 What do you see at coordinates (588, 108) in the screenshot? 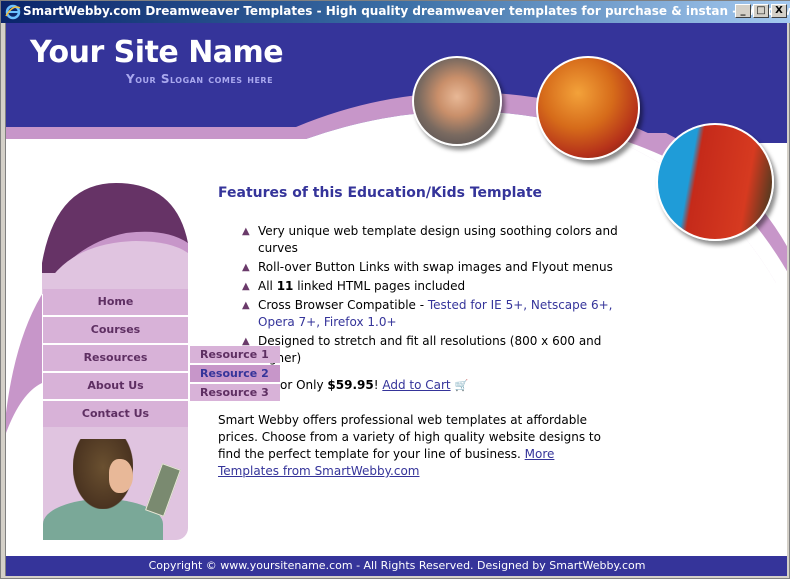
I see `photo-child-writing` at bounding box center [588, 108].